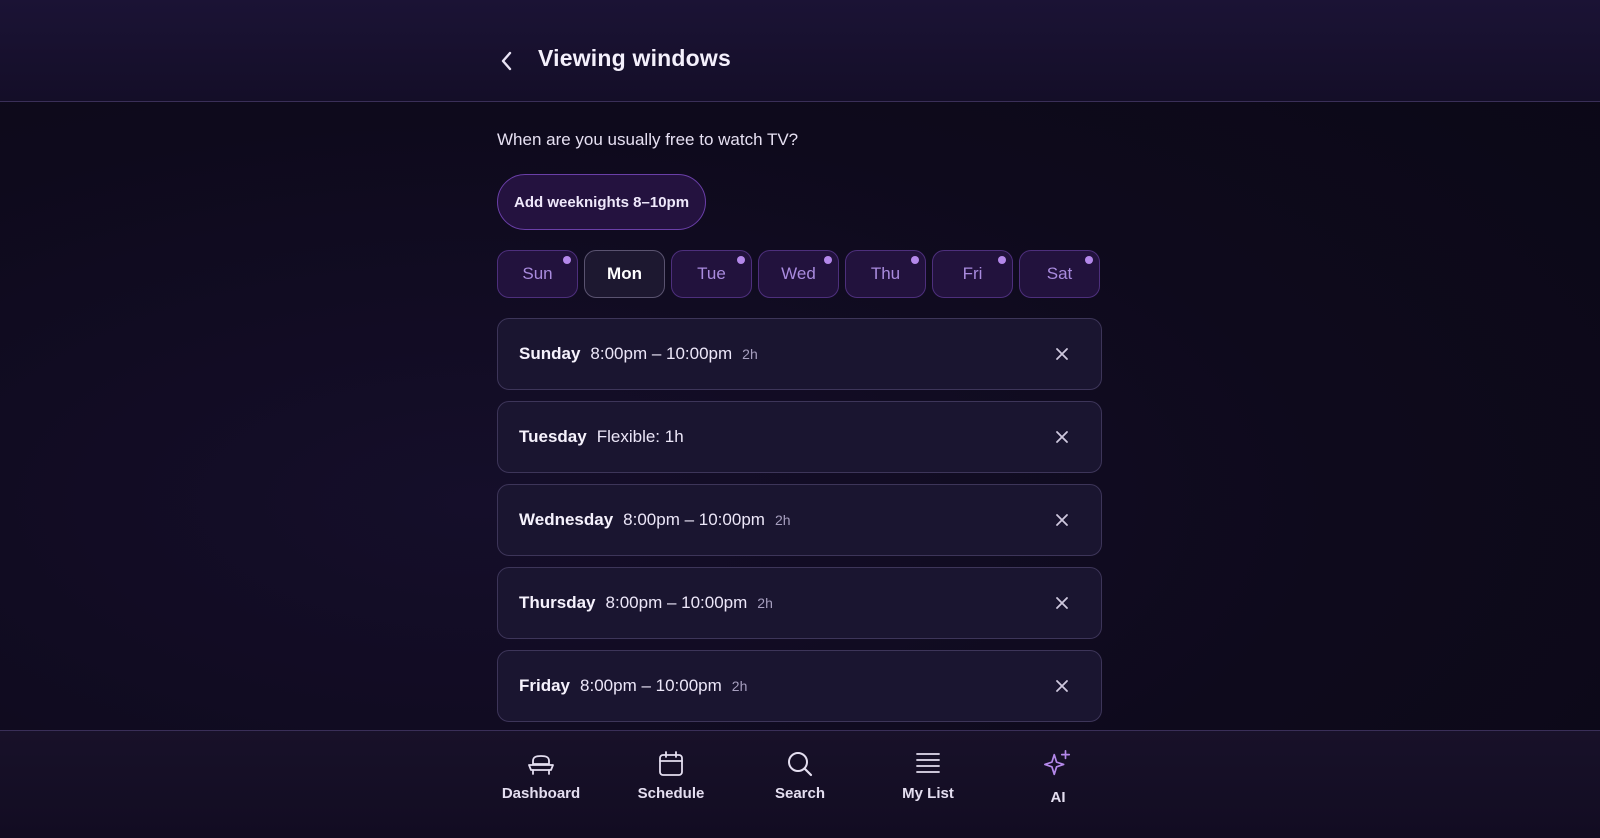  What do you see at coordinates (799, 686) in the screenshot?
I see `viewing-window-row: Friday 8:00pm – 10:00pm 2h` at bounding box center [799, 686].